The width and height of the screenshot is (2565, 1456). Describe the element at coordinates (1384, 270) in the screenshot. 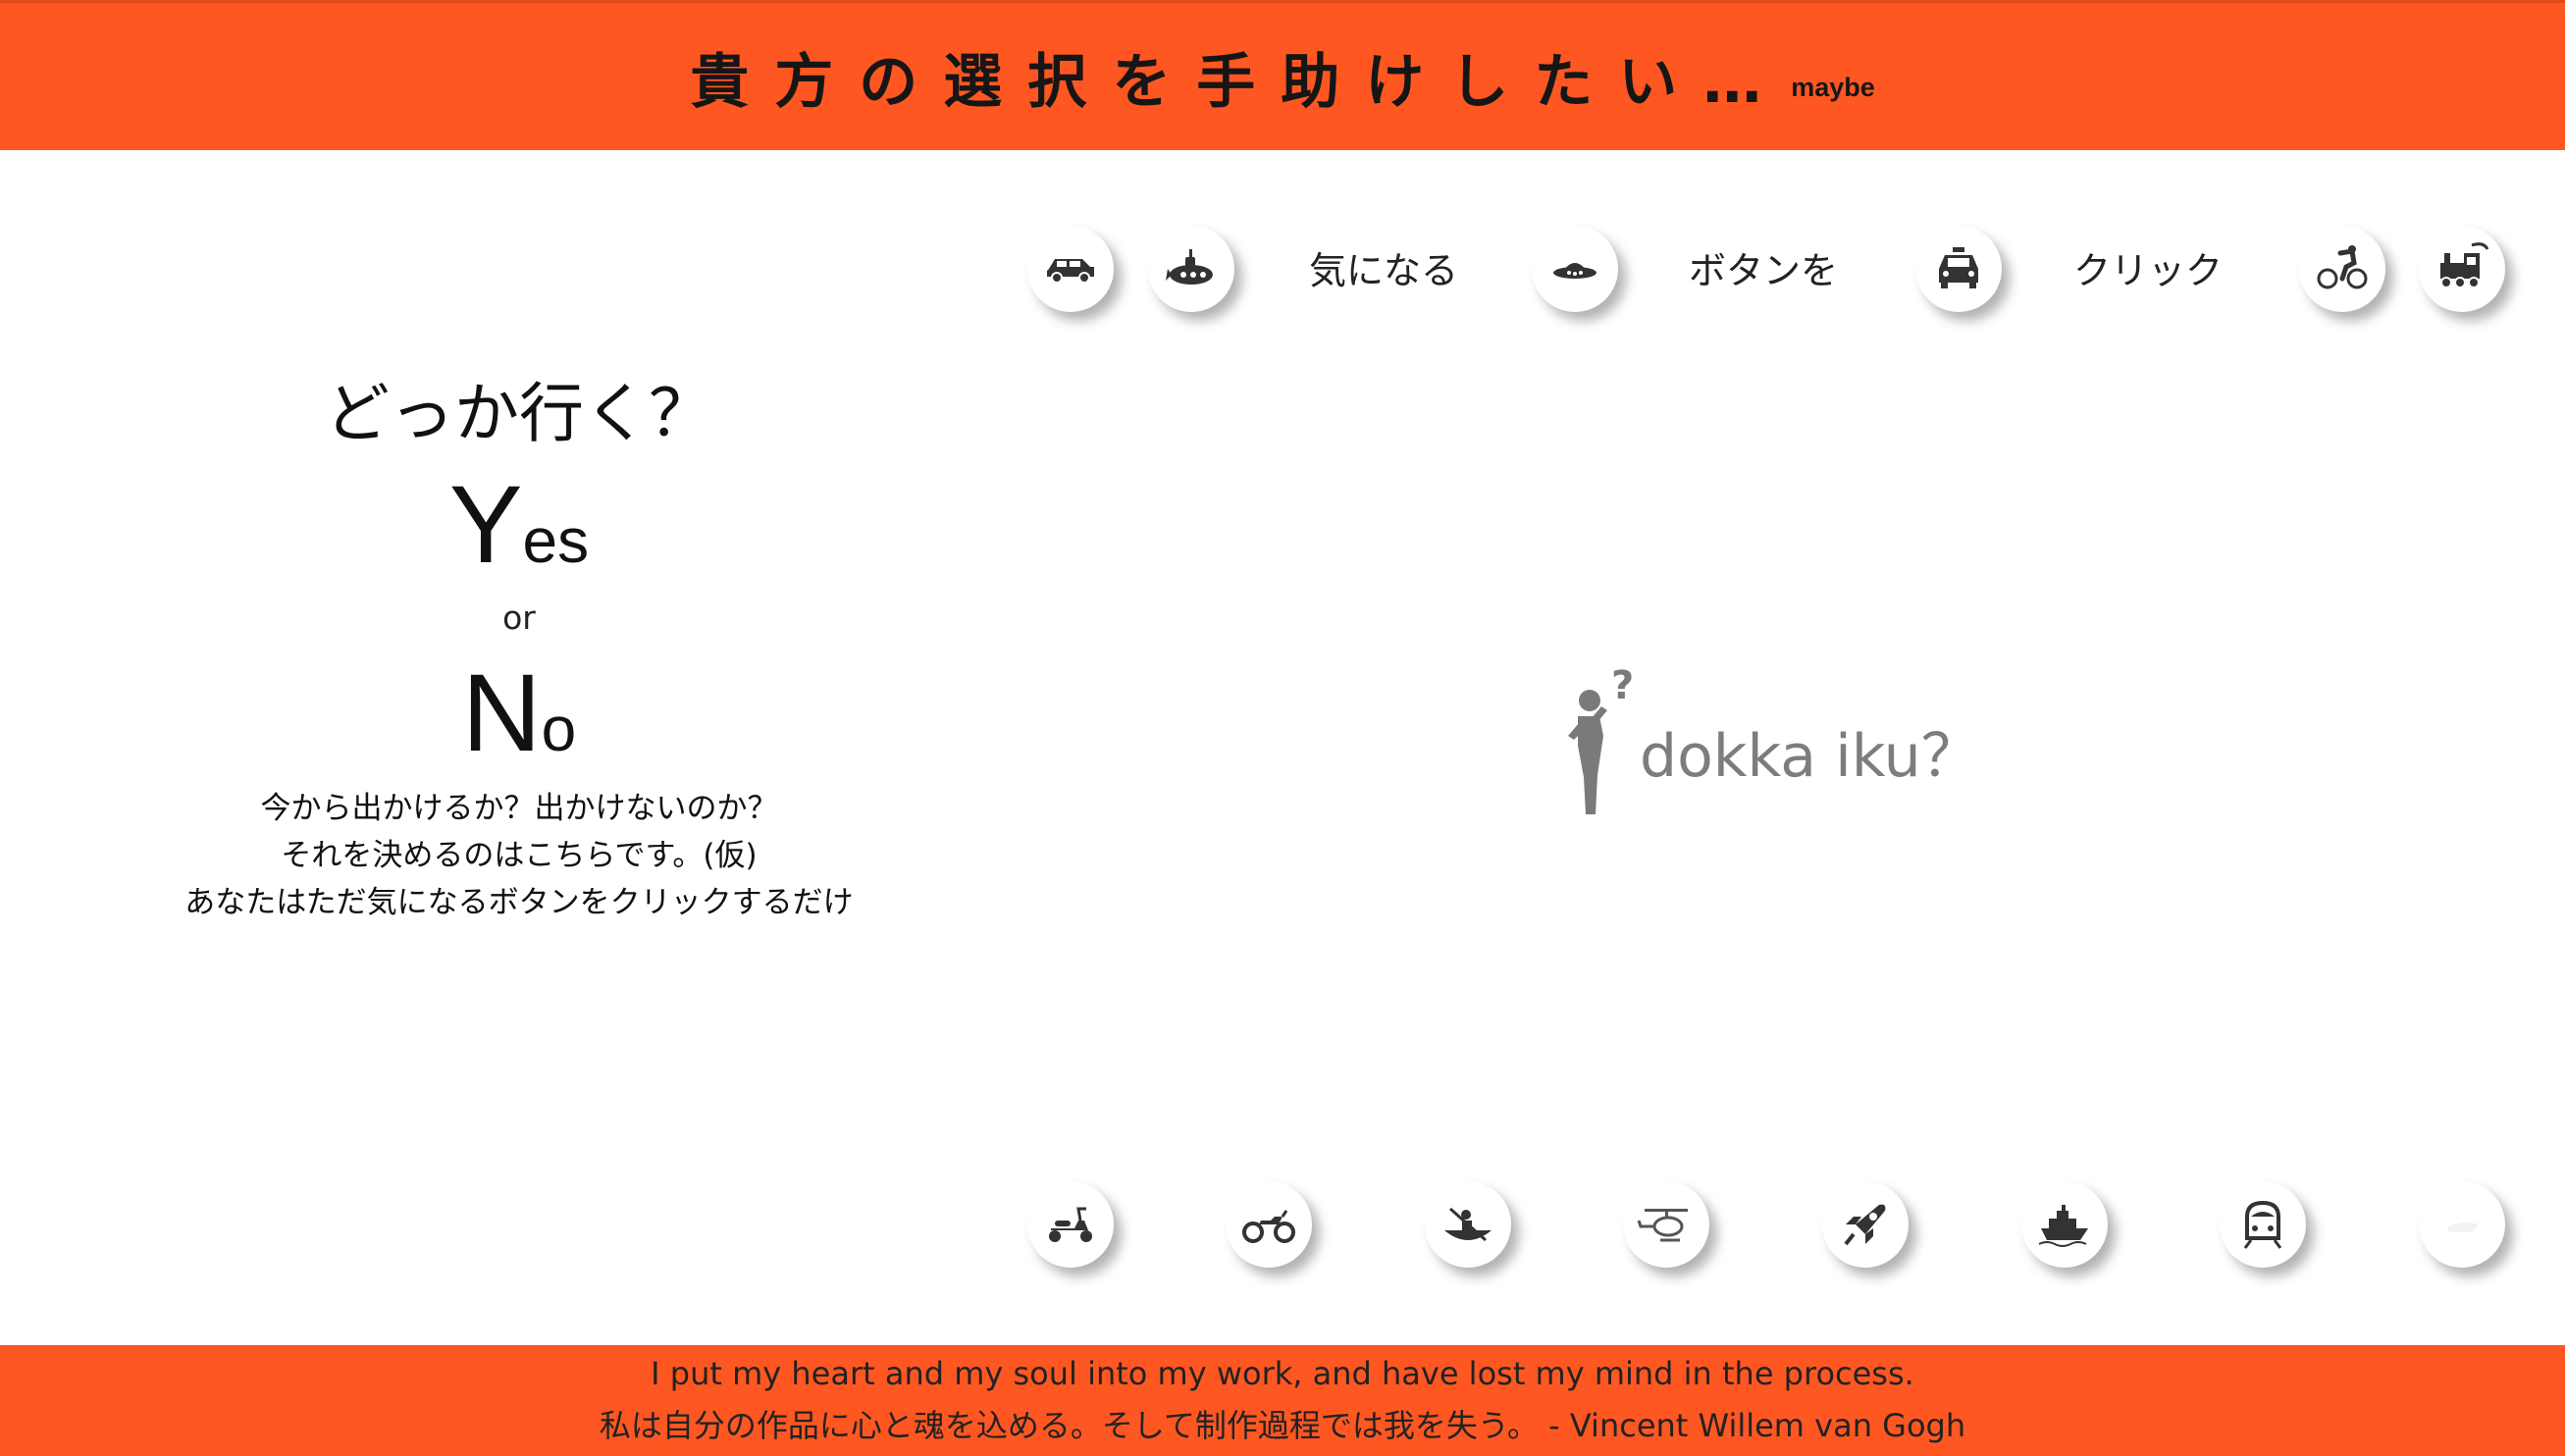

I see `hint-word: 気になる` at that location.